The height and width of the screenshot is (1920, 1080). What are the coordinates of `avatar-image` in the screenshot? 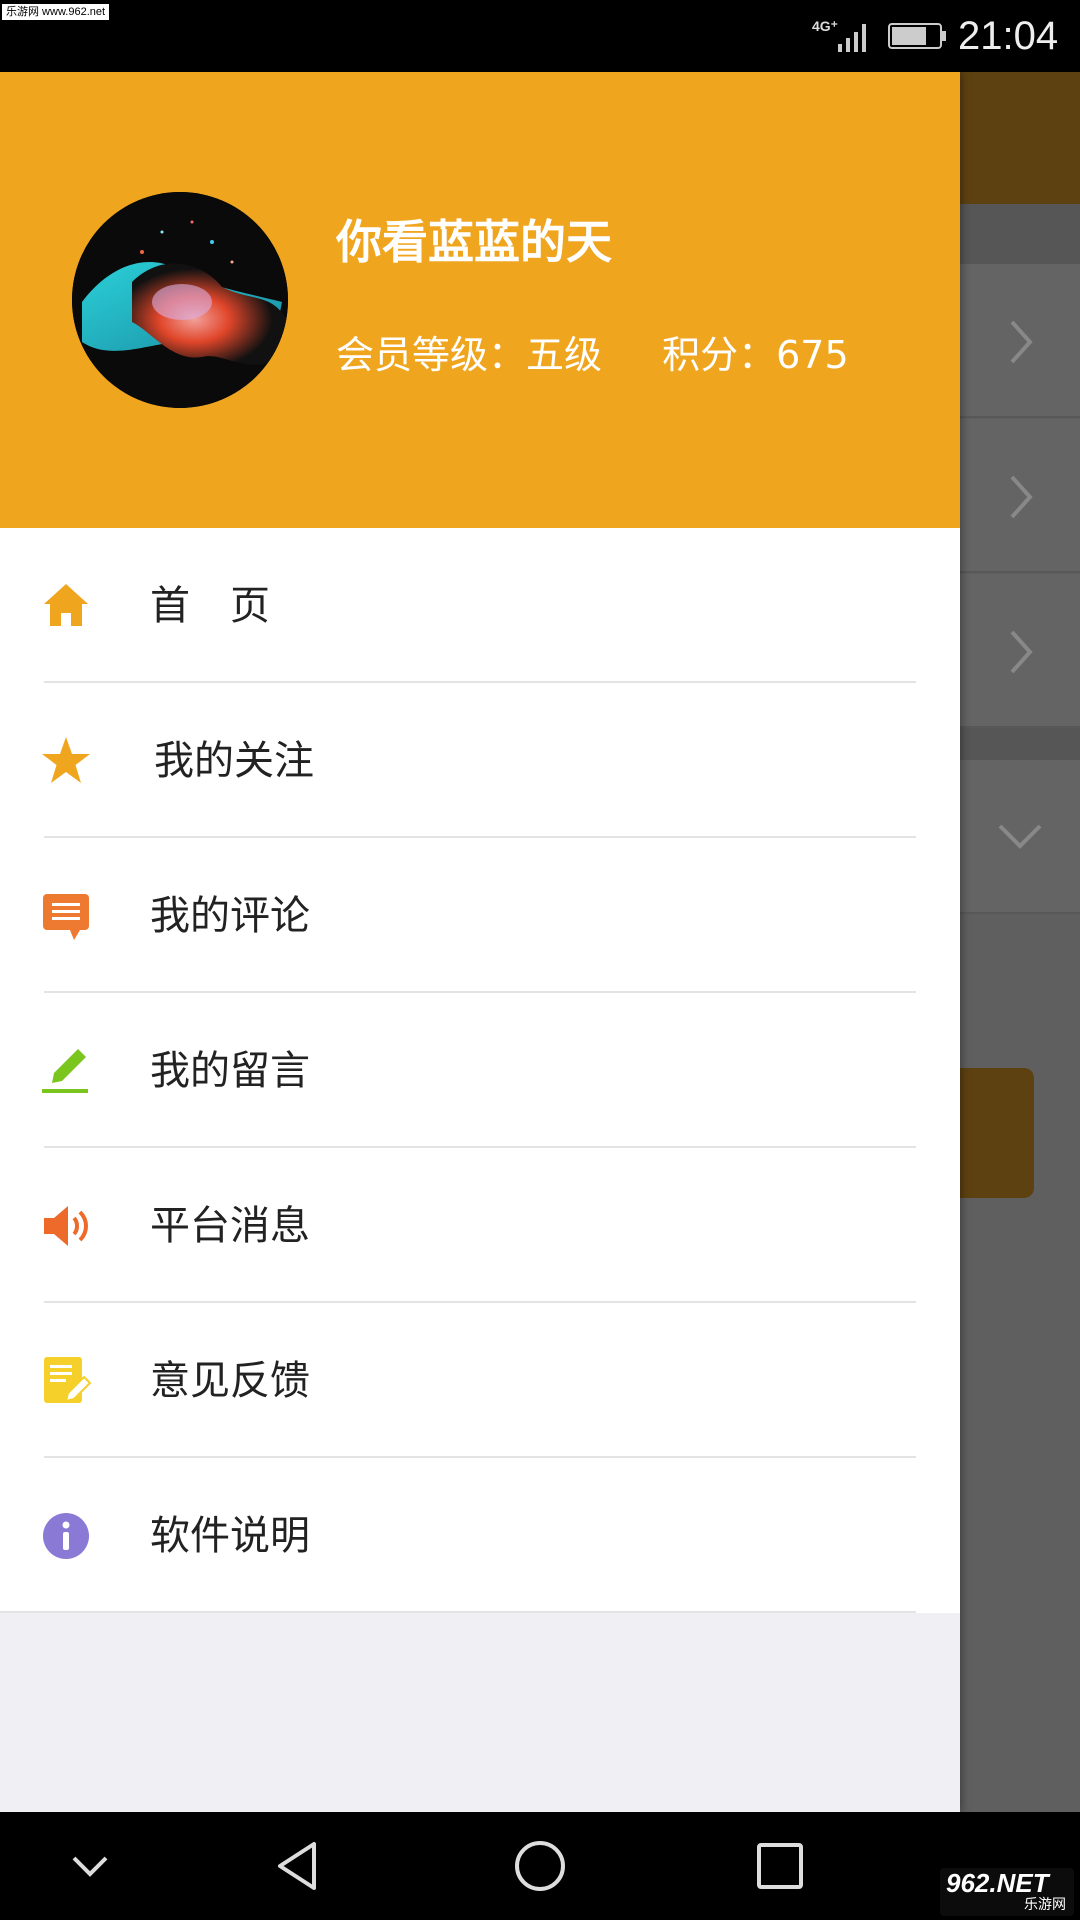 It's located at (180, 300).